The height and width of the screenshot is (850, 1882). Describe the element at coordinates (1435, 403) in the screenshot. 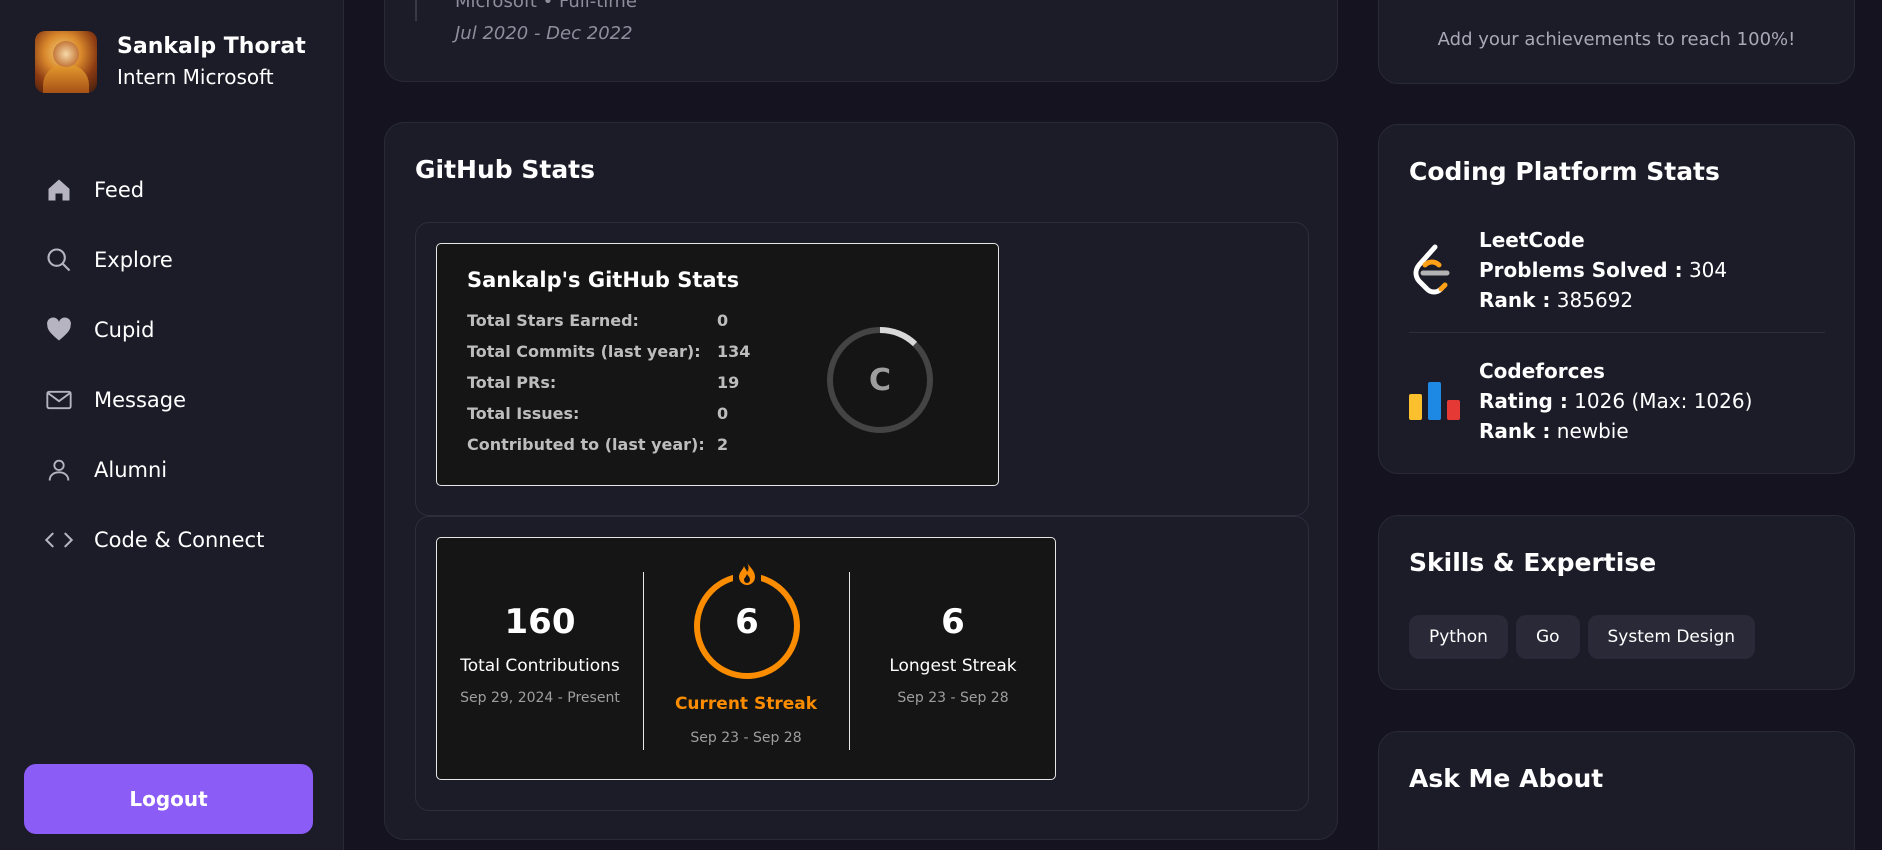

I see `codeforces-icon` at that location.